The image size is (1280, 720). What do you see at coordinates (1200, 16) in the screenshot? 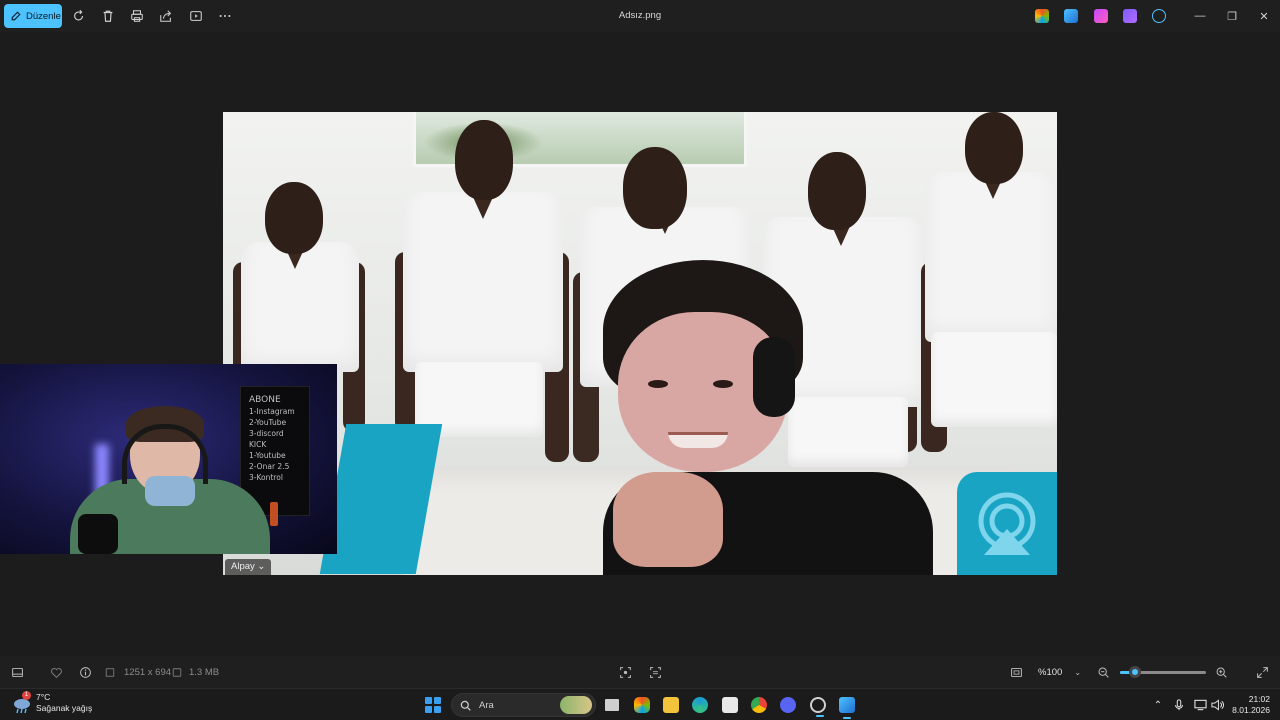
I see `minimize-button: —` at bounding box center [1200, 16].